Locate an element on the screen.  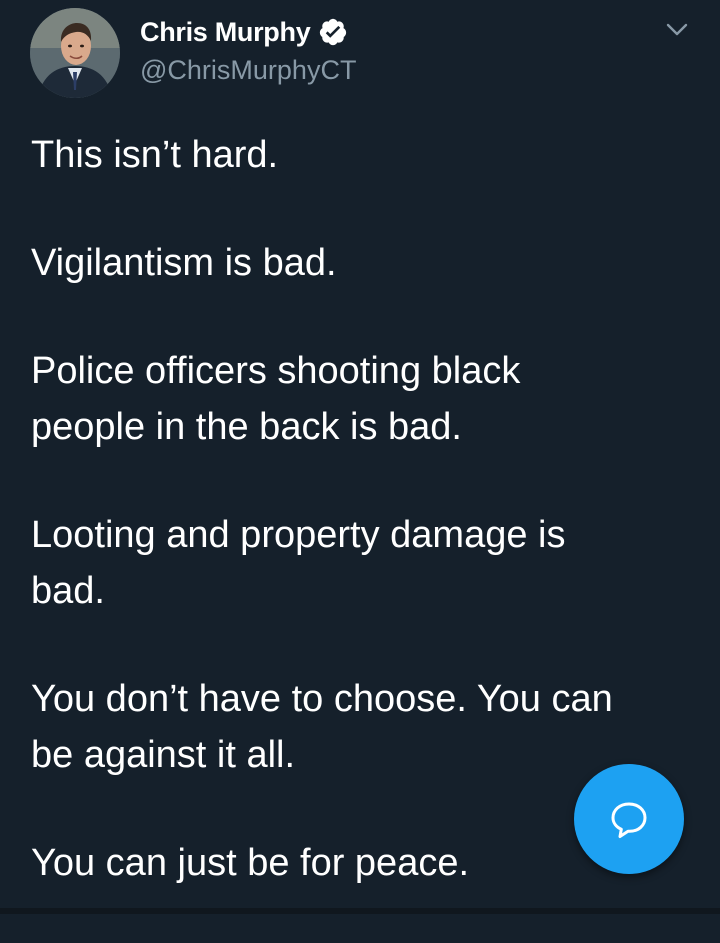
avatar-photo is located at coordinates (75, 53).